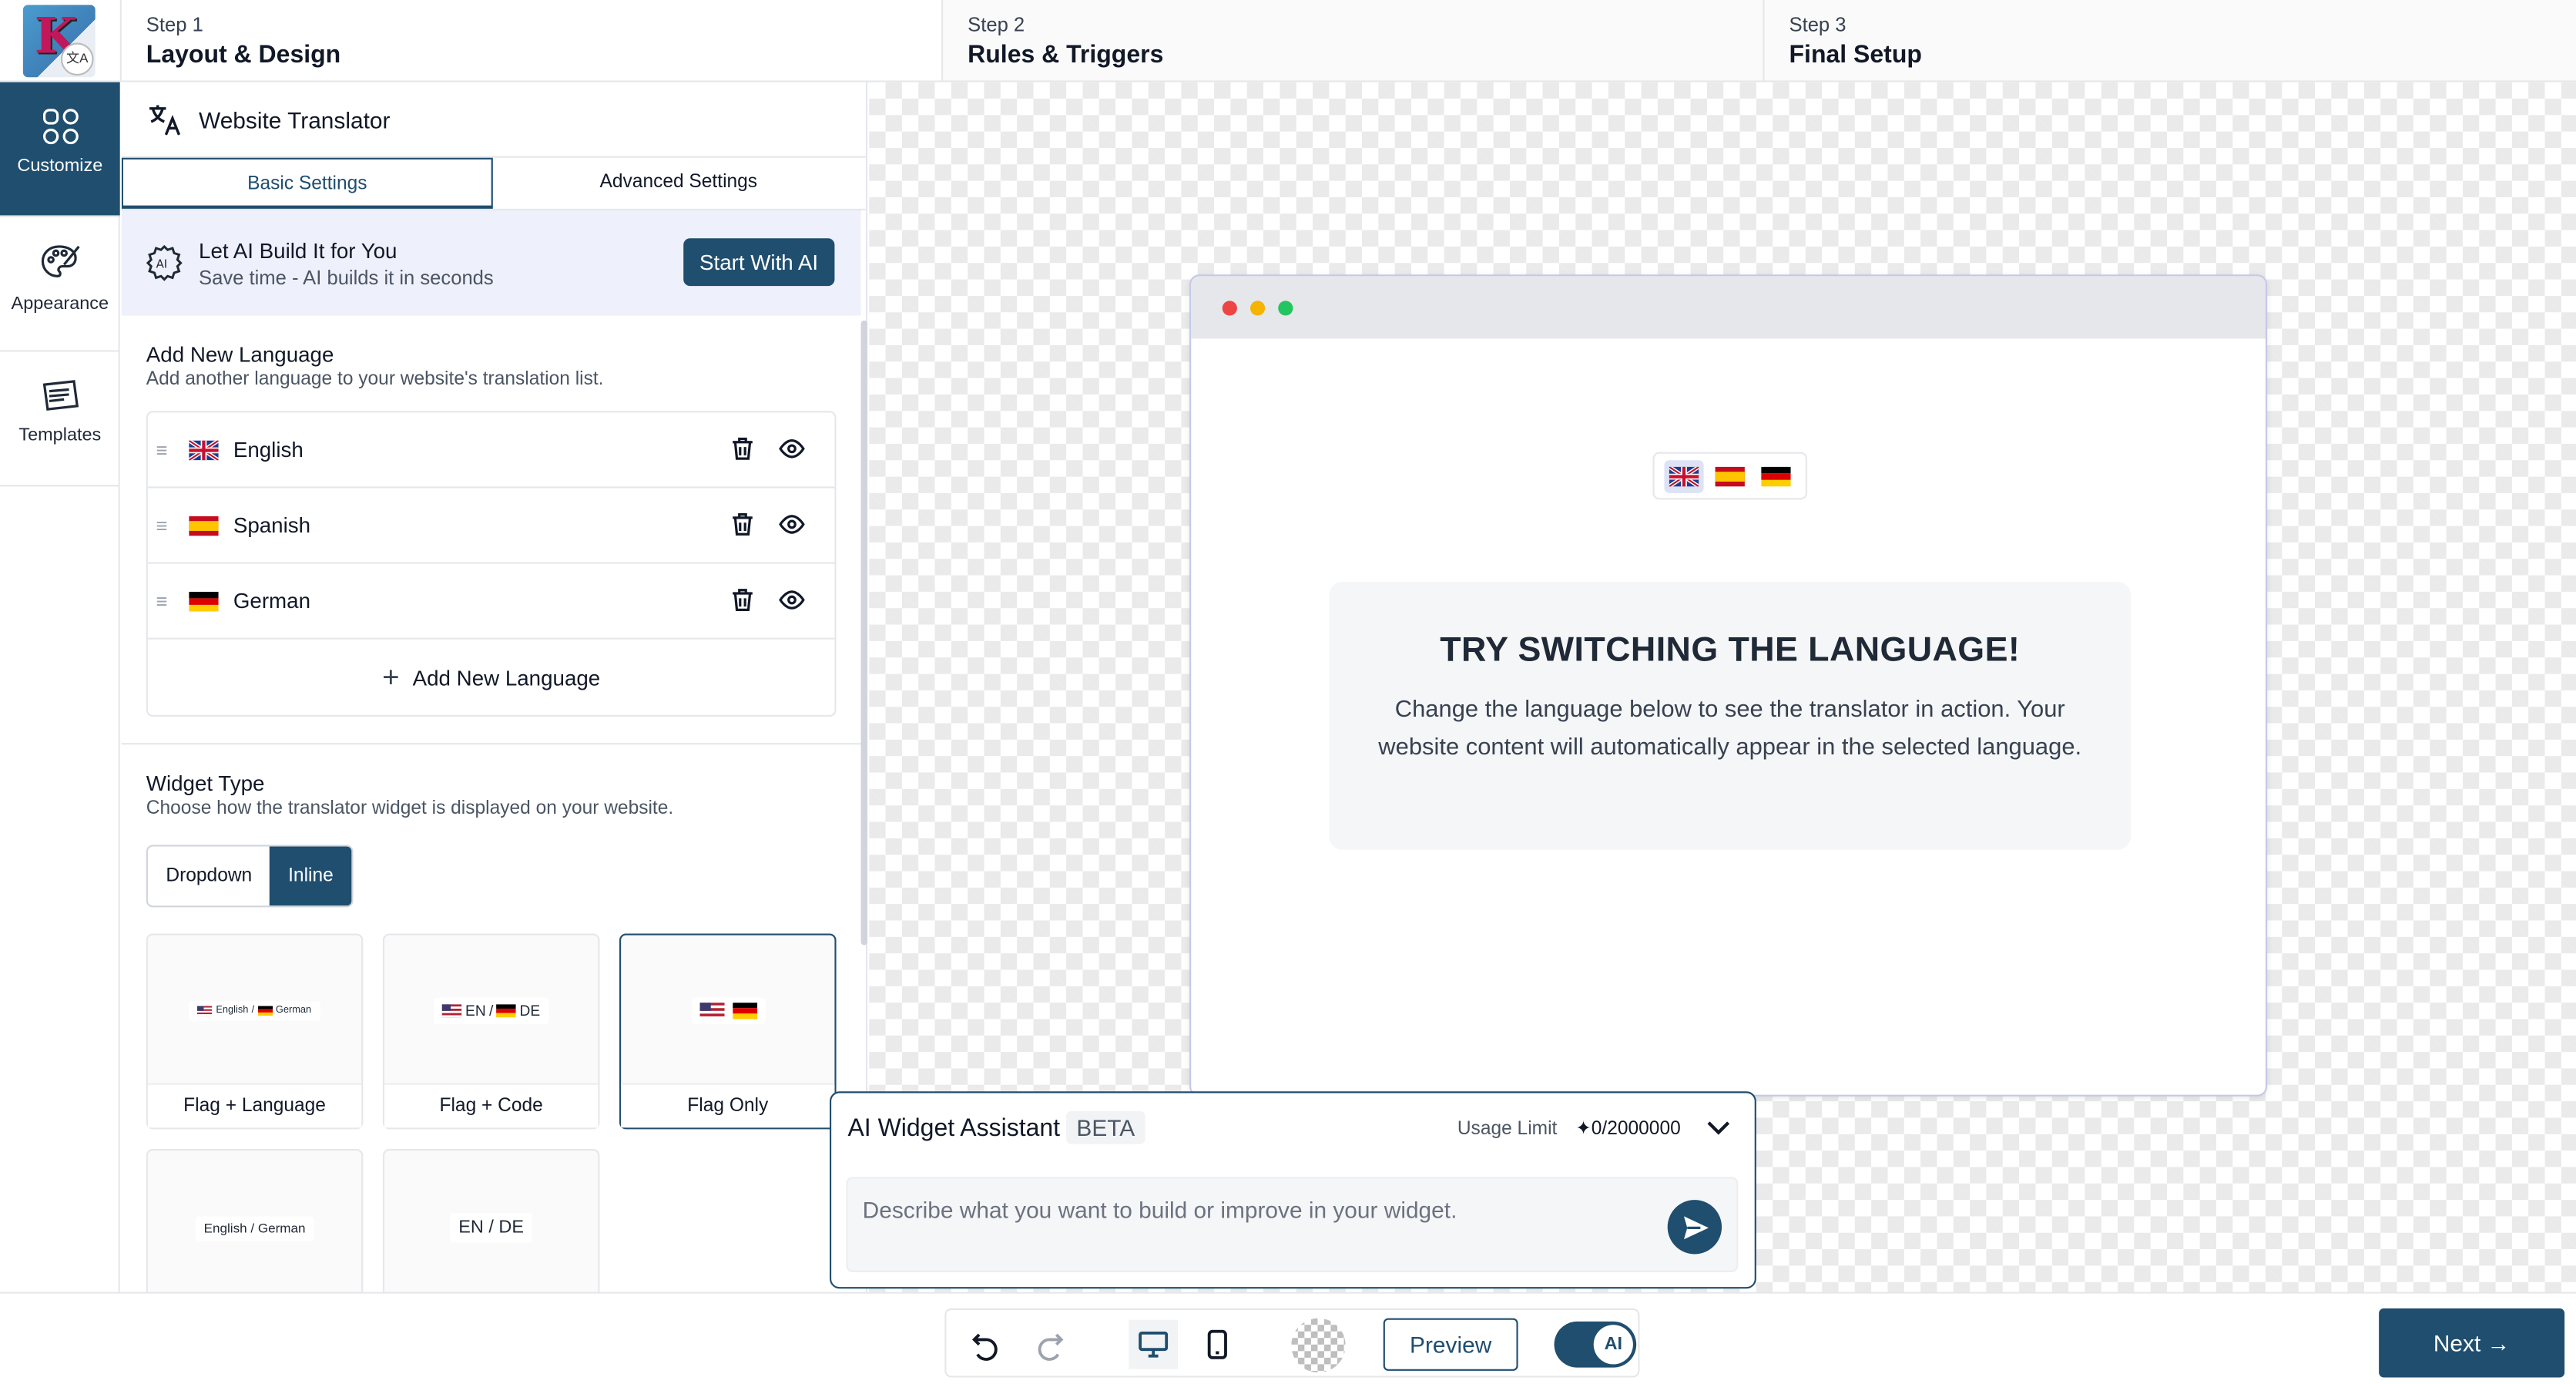  Describe the element at coordinates (1105, 1127) in the screenshot. I see `beta-badge: BETA` at that location.